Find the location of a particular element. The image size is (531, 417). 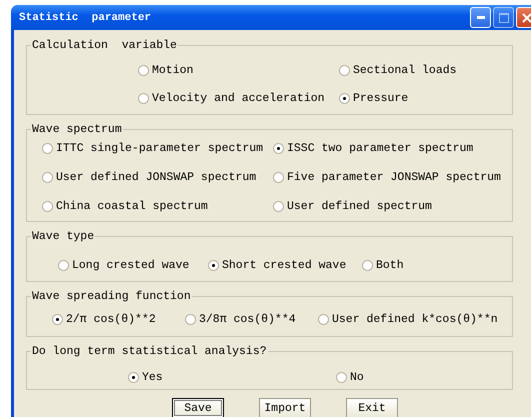

radio-label: China coastal spectrum is located at coordinates (132, 206).